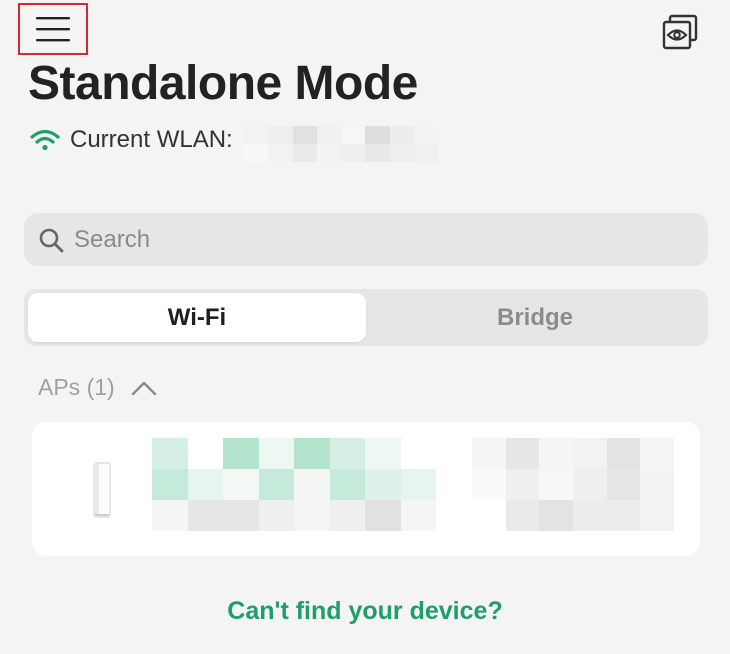  I want to click on mode-tabs: Wi-Fi Bridge, so click(366, 317).